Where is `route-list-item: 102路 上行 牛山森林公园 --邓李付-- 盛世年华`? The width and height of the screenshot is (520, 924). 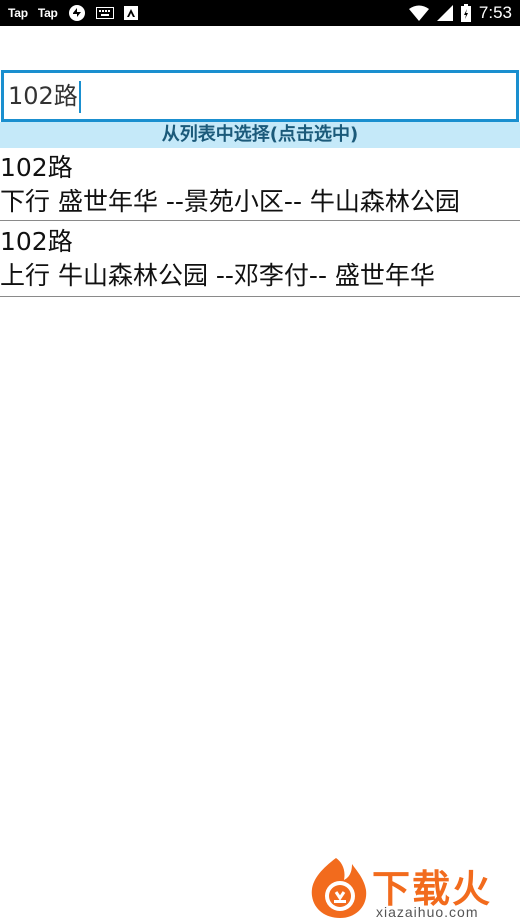 route-list-item: 102路 上行 牛山森林公园 --邓李付-- 盛世年华 is located at coordinates (260, 259).